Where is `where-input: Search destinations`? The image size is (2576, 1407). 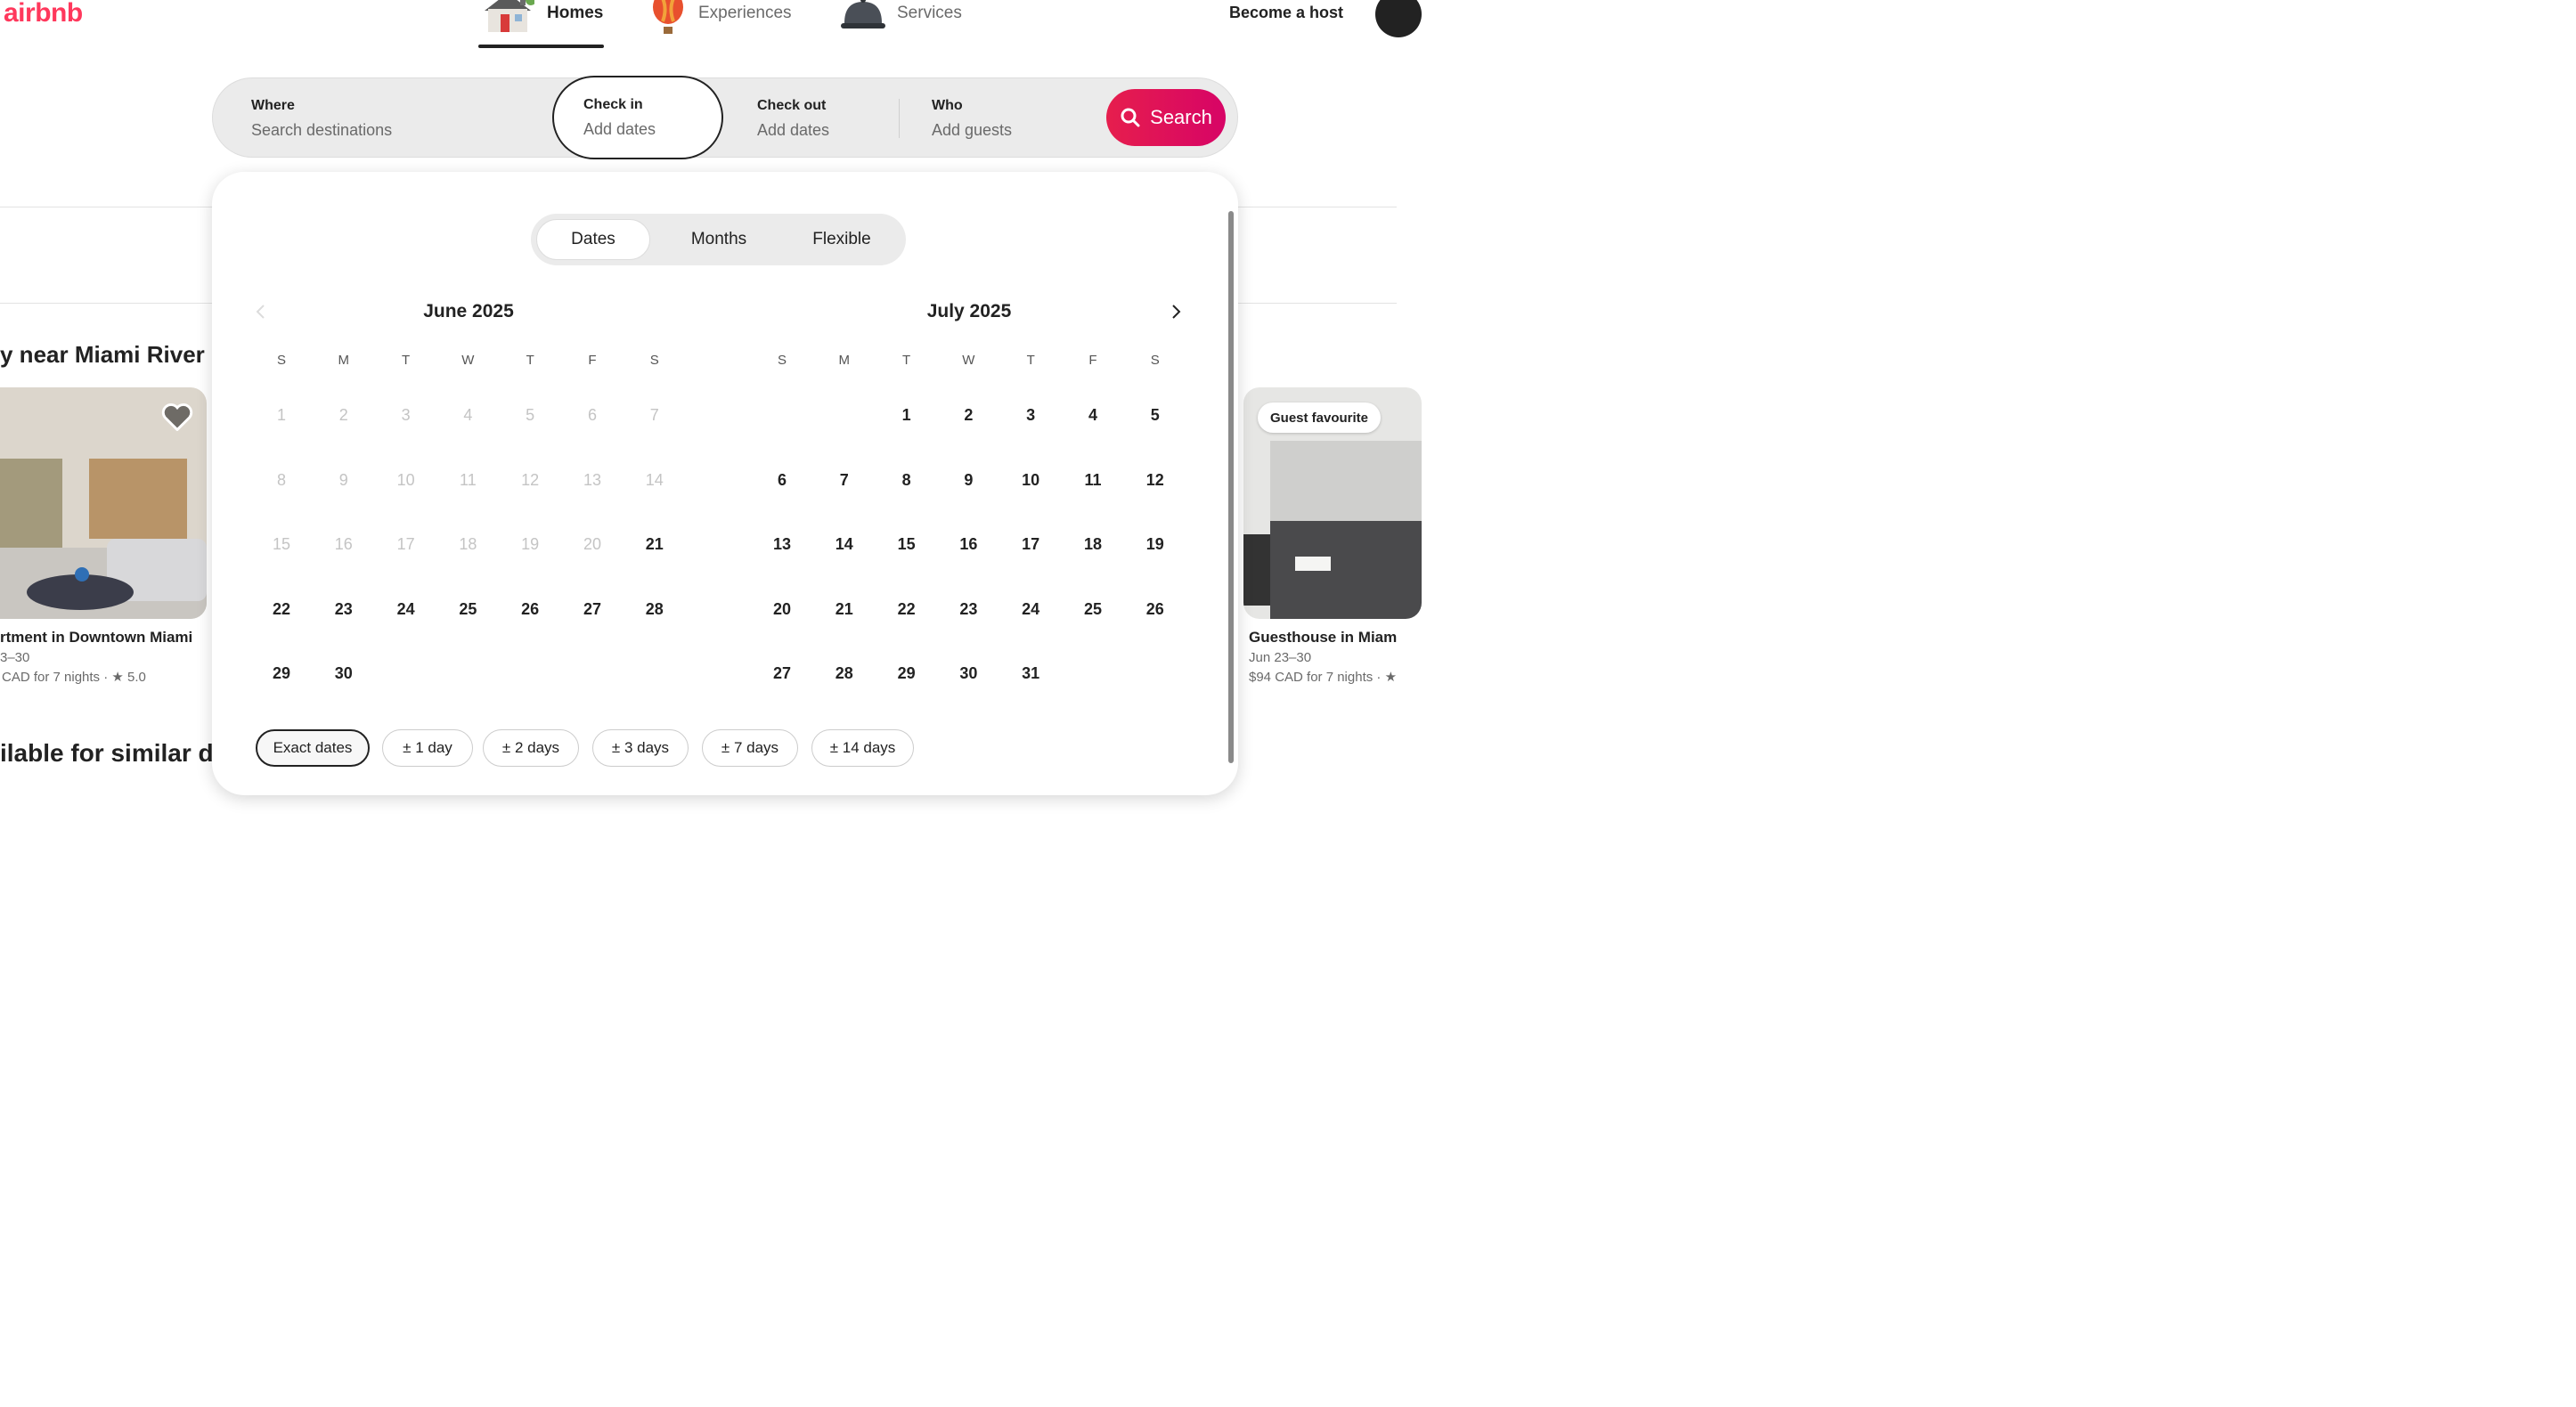
where-input: Search destinations is located at coordinates (398, 130).